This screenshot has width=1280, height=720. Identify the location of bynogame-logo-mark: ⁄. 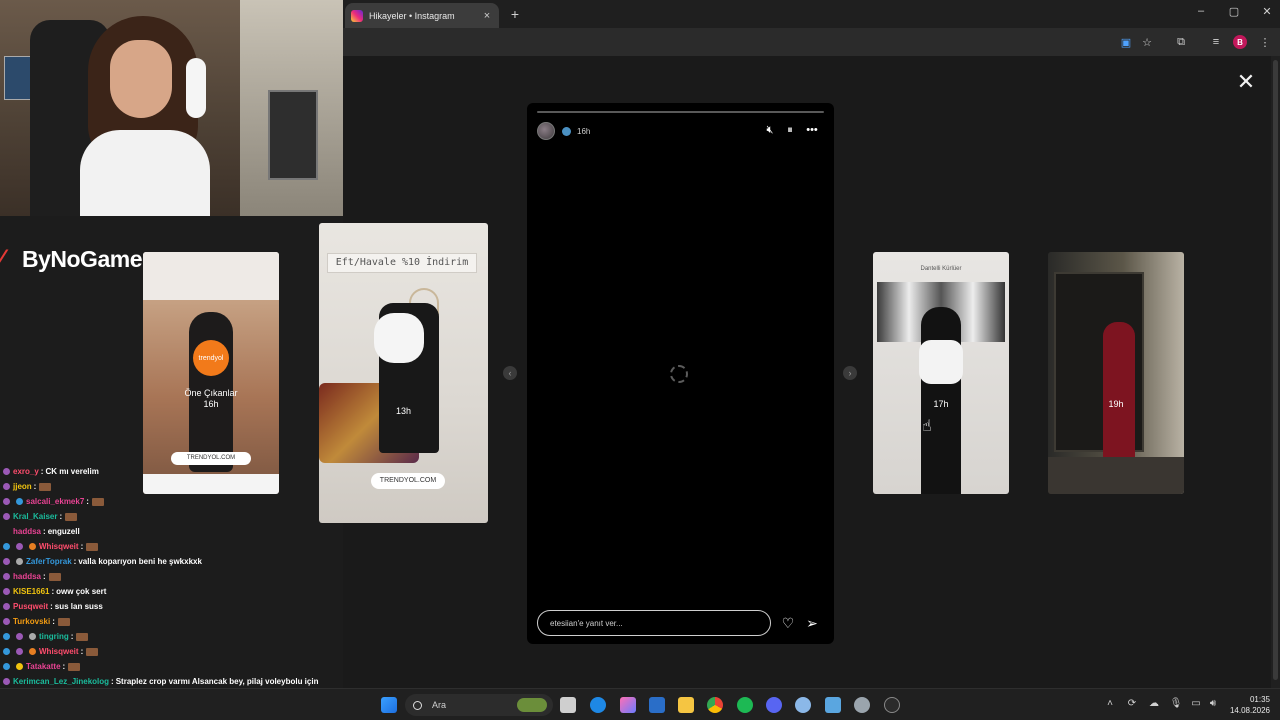
(2, 258).